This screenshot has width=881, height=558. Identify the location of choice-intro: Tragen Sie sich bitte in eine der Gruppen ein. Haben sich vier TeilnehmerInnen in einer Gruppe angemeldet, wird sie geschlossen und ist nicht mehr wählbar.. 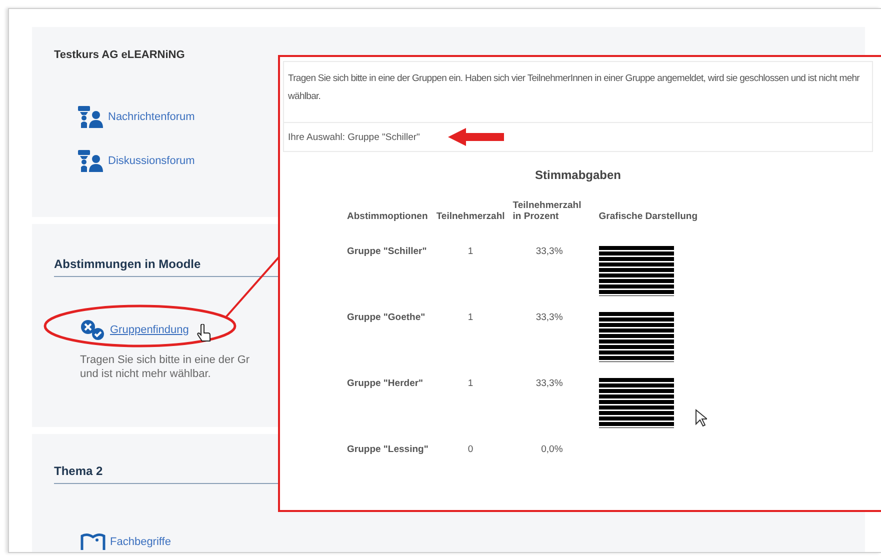
(578, 92).